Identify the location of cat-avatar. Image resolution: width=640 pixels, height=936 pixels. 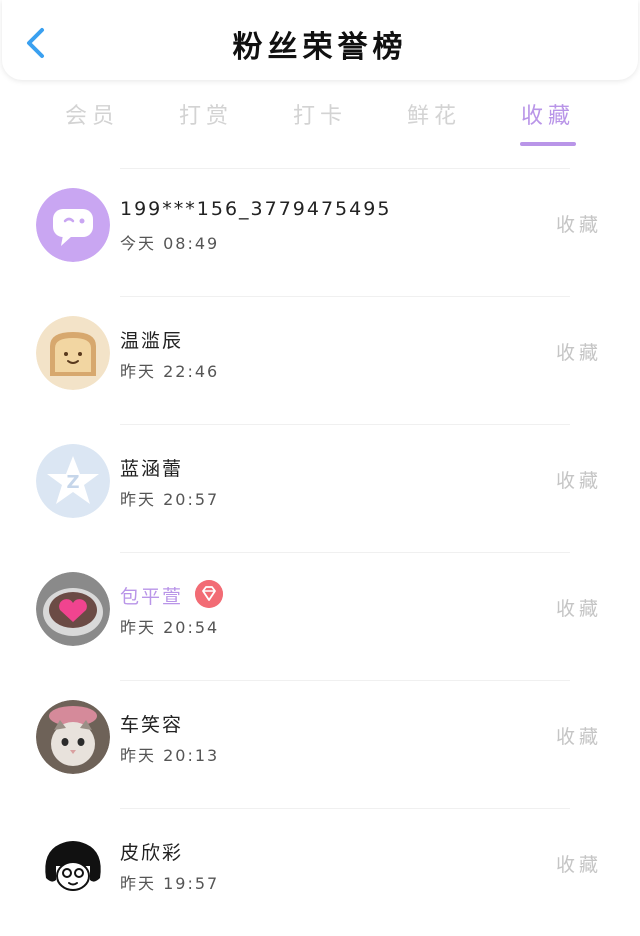
(73, 737).